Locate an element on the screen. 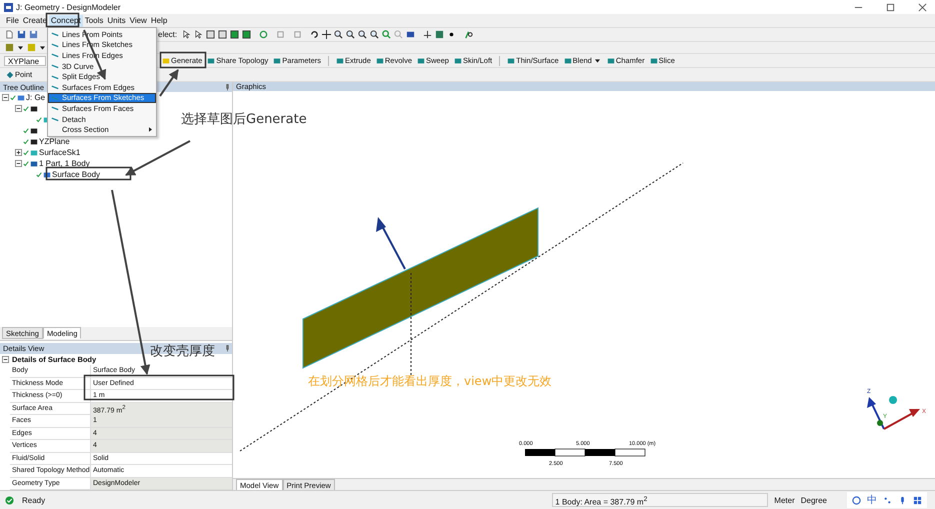 Image resolution: width=935 pixels, height=509 pixels. annotation-text: 选择草图后Generate is located at coordinates (244, 119).